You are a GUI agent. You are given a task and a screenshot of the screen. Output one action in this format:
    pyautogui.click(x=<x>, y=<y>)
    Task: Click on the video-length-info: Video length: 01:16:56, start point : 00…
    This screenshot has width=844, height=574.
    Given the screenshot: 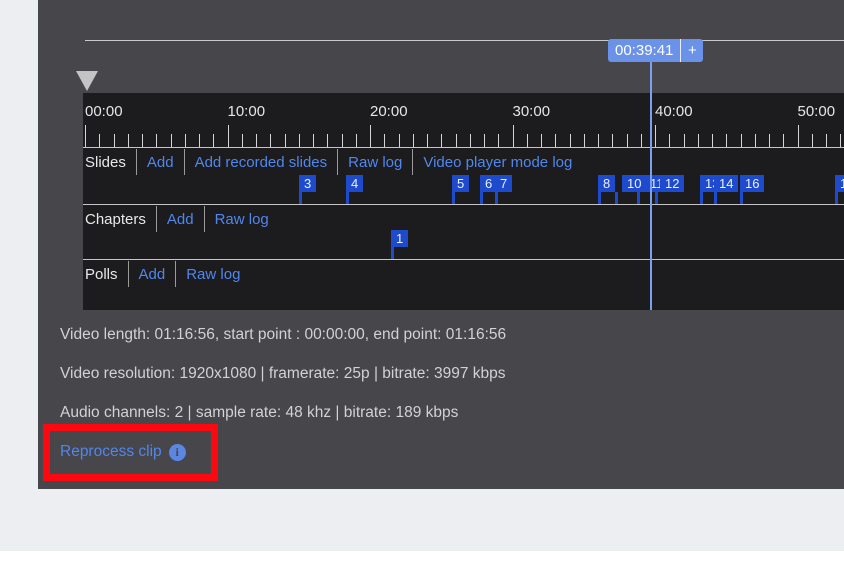 What is the action you would take?
    pyautogui.click(x=283, y=334)
    